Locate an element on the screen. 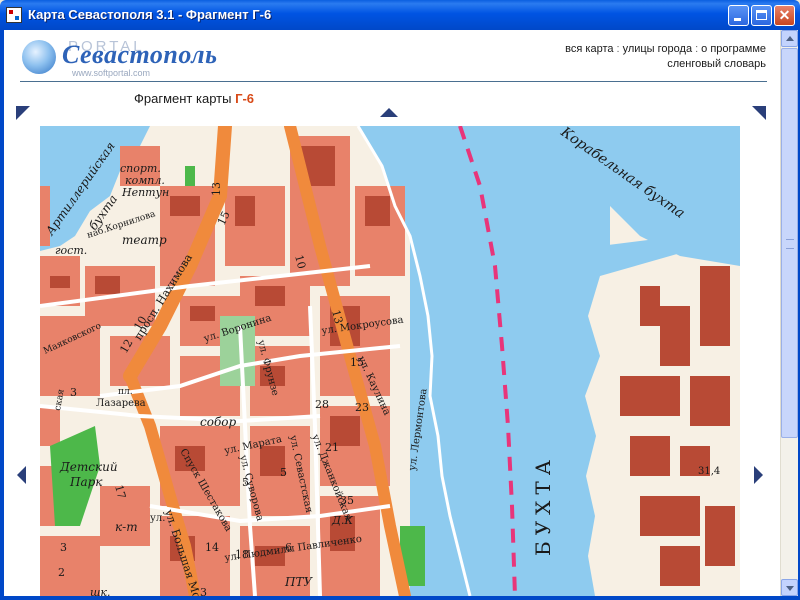 The height and width of the screenshot is (600, 800). fragment-code: Г-6 is located at coordinates (245, 98).